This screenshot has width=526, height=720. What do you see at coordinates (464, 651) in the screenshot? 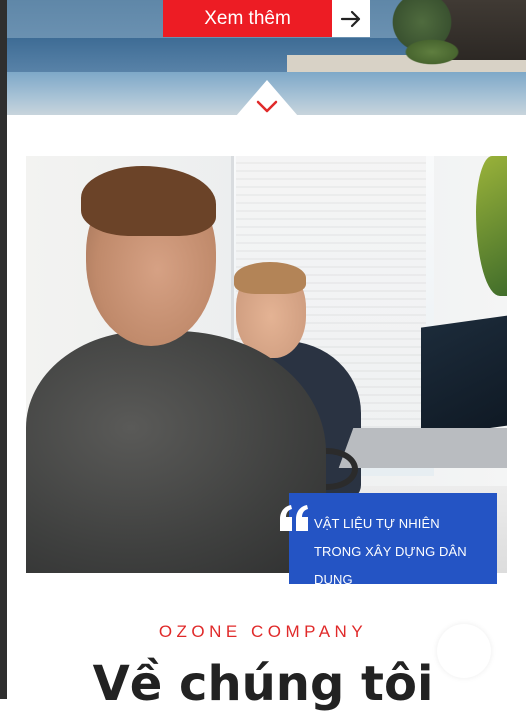
I see `floating-action-button` at bounding box center [464, 651].